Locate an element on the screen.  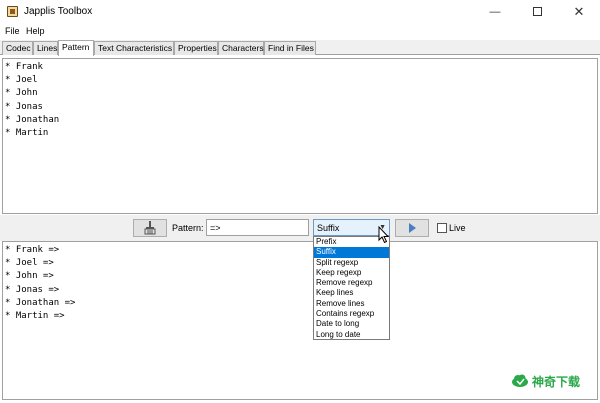
pattern-input is located at coordinates (257, 227).